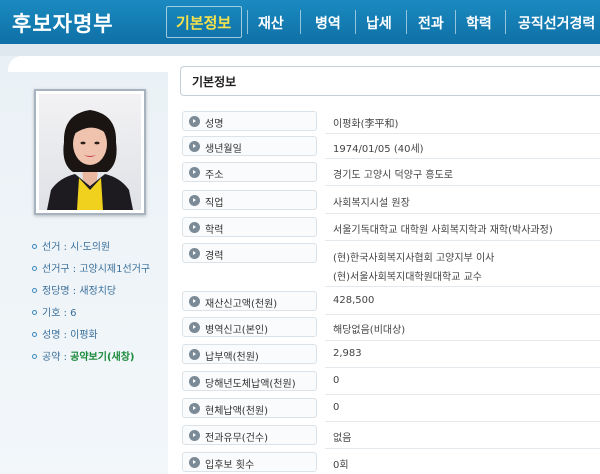 This screenshot has width=600, height=474. What do you see at coordinates (249, 408) in the screenshot?
I see `row-label-current-arrears: 현체납액(천원)` at bounding box center [249, 408].